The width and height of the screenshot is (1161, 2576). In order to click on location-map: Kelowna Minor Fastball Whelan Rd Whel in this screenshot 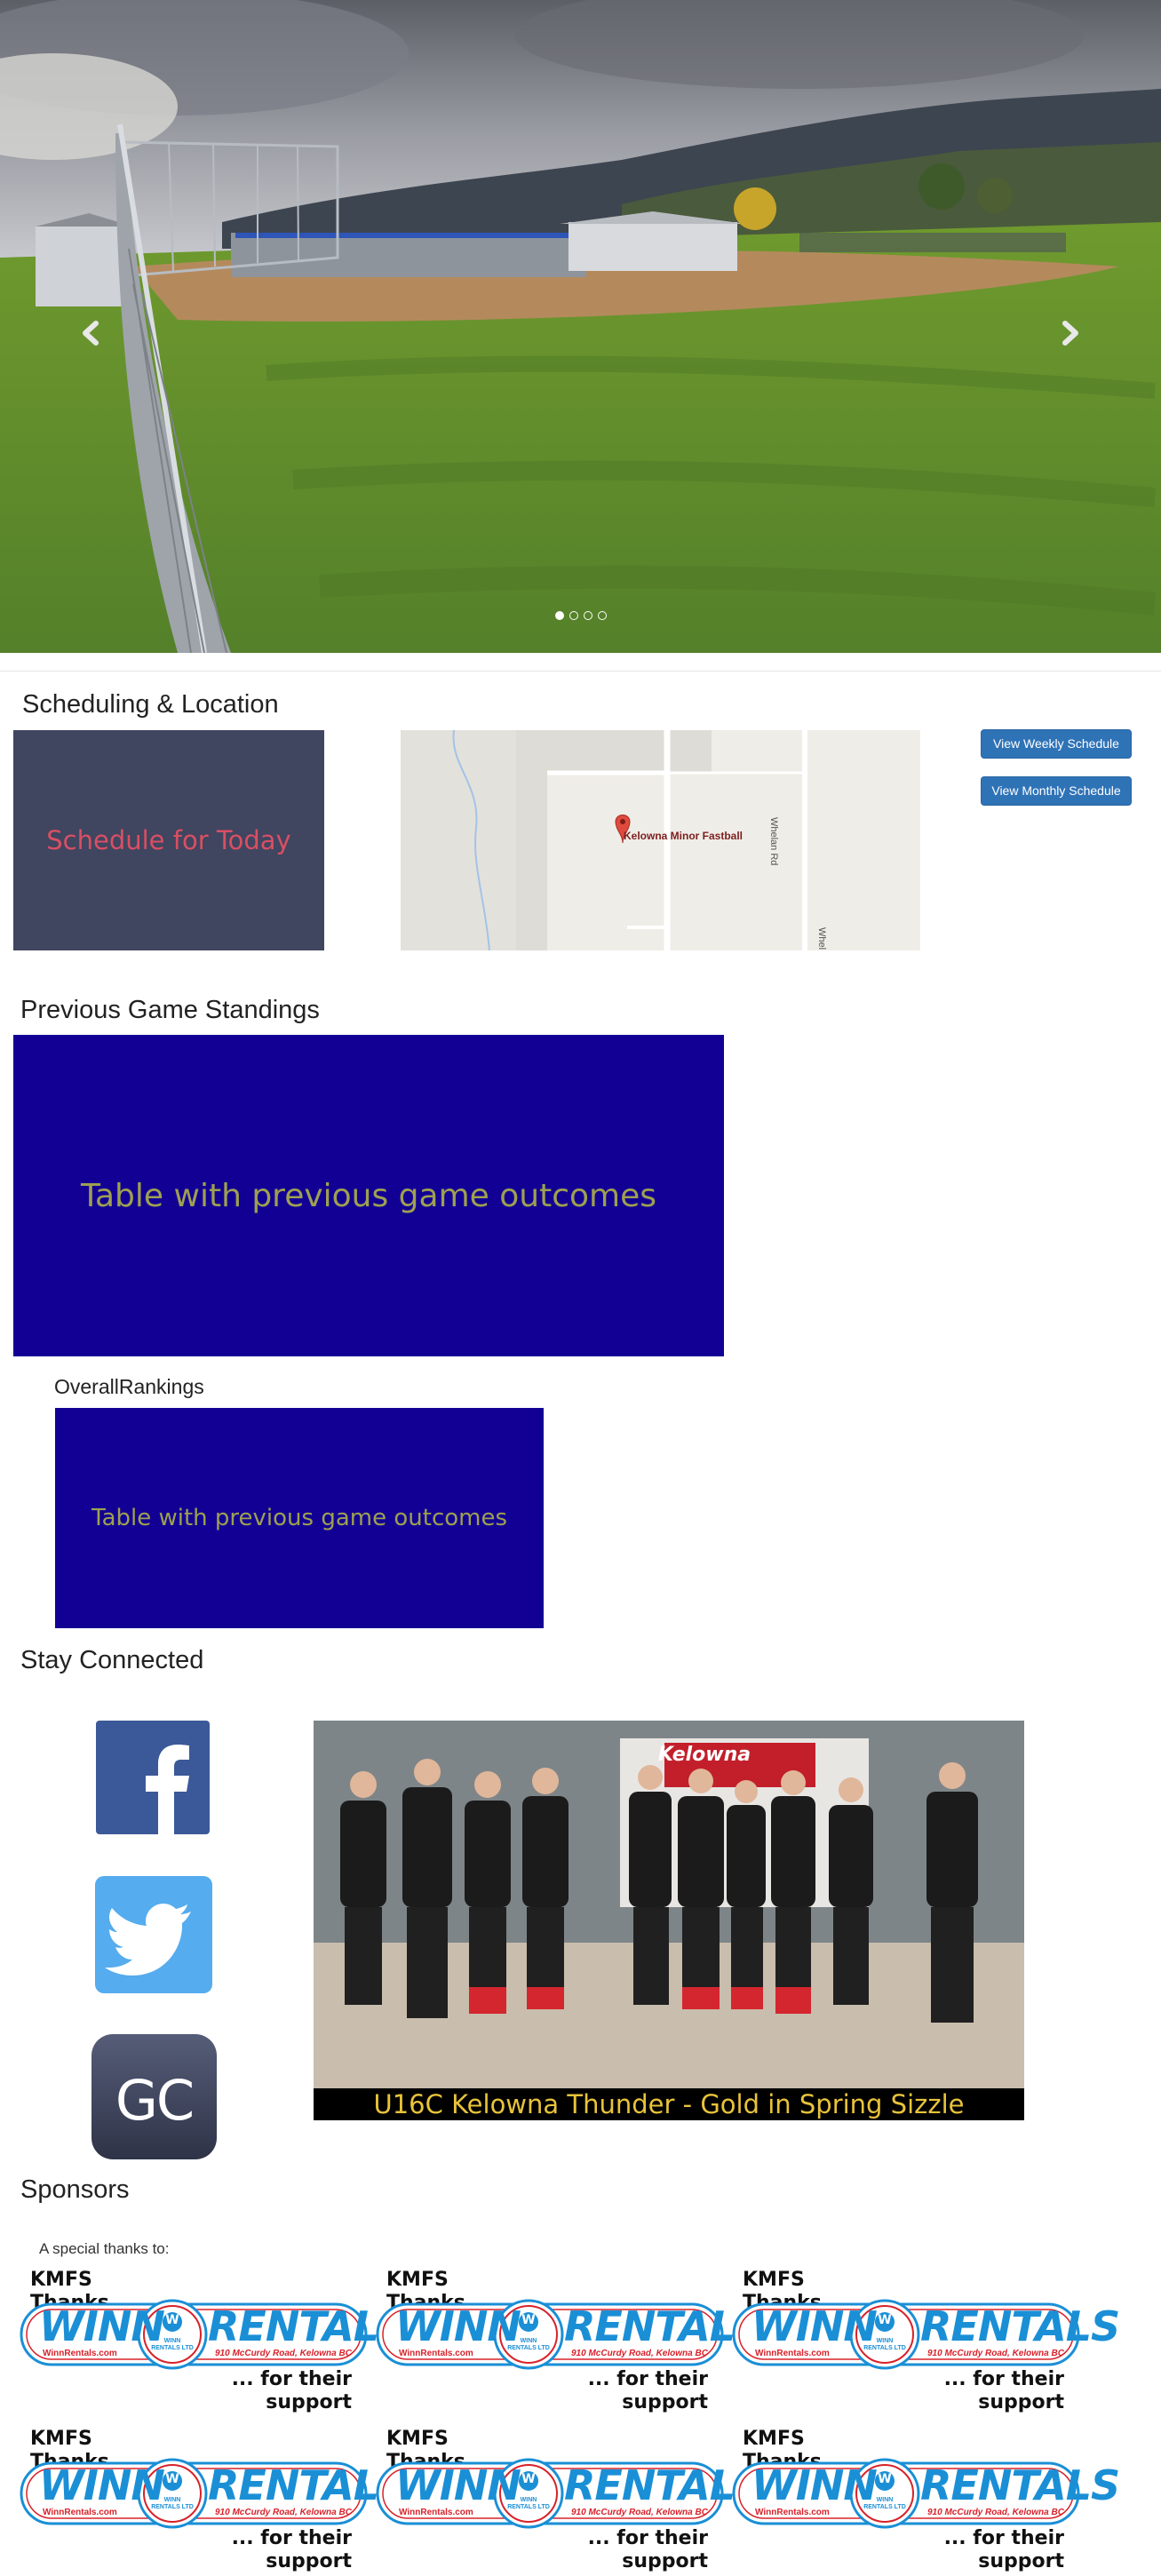, I will do `click(660, 840)`.